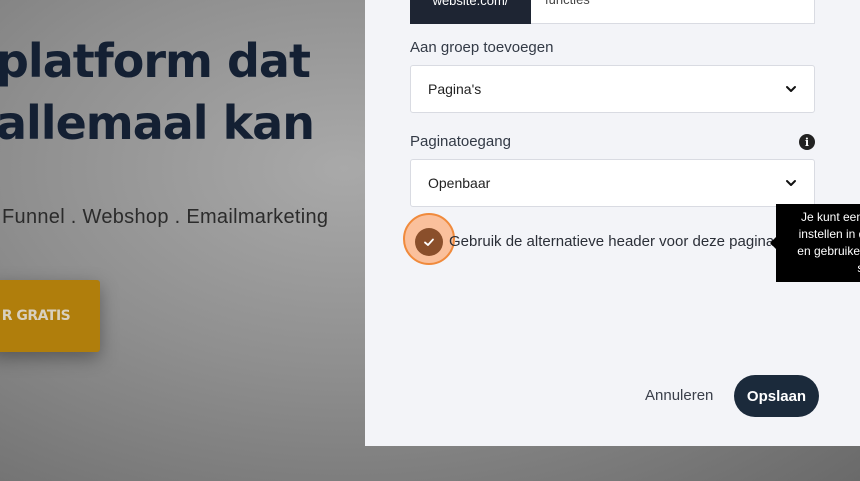  I want to click on save-button: Opslaan, so click(776, 396).